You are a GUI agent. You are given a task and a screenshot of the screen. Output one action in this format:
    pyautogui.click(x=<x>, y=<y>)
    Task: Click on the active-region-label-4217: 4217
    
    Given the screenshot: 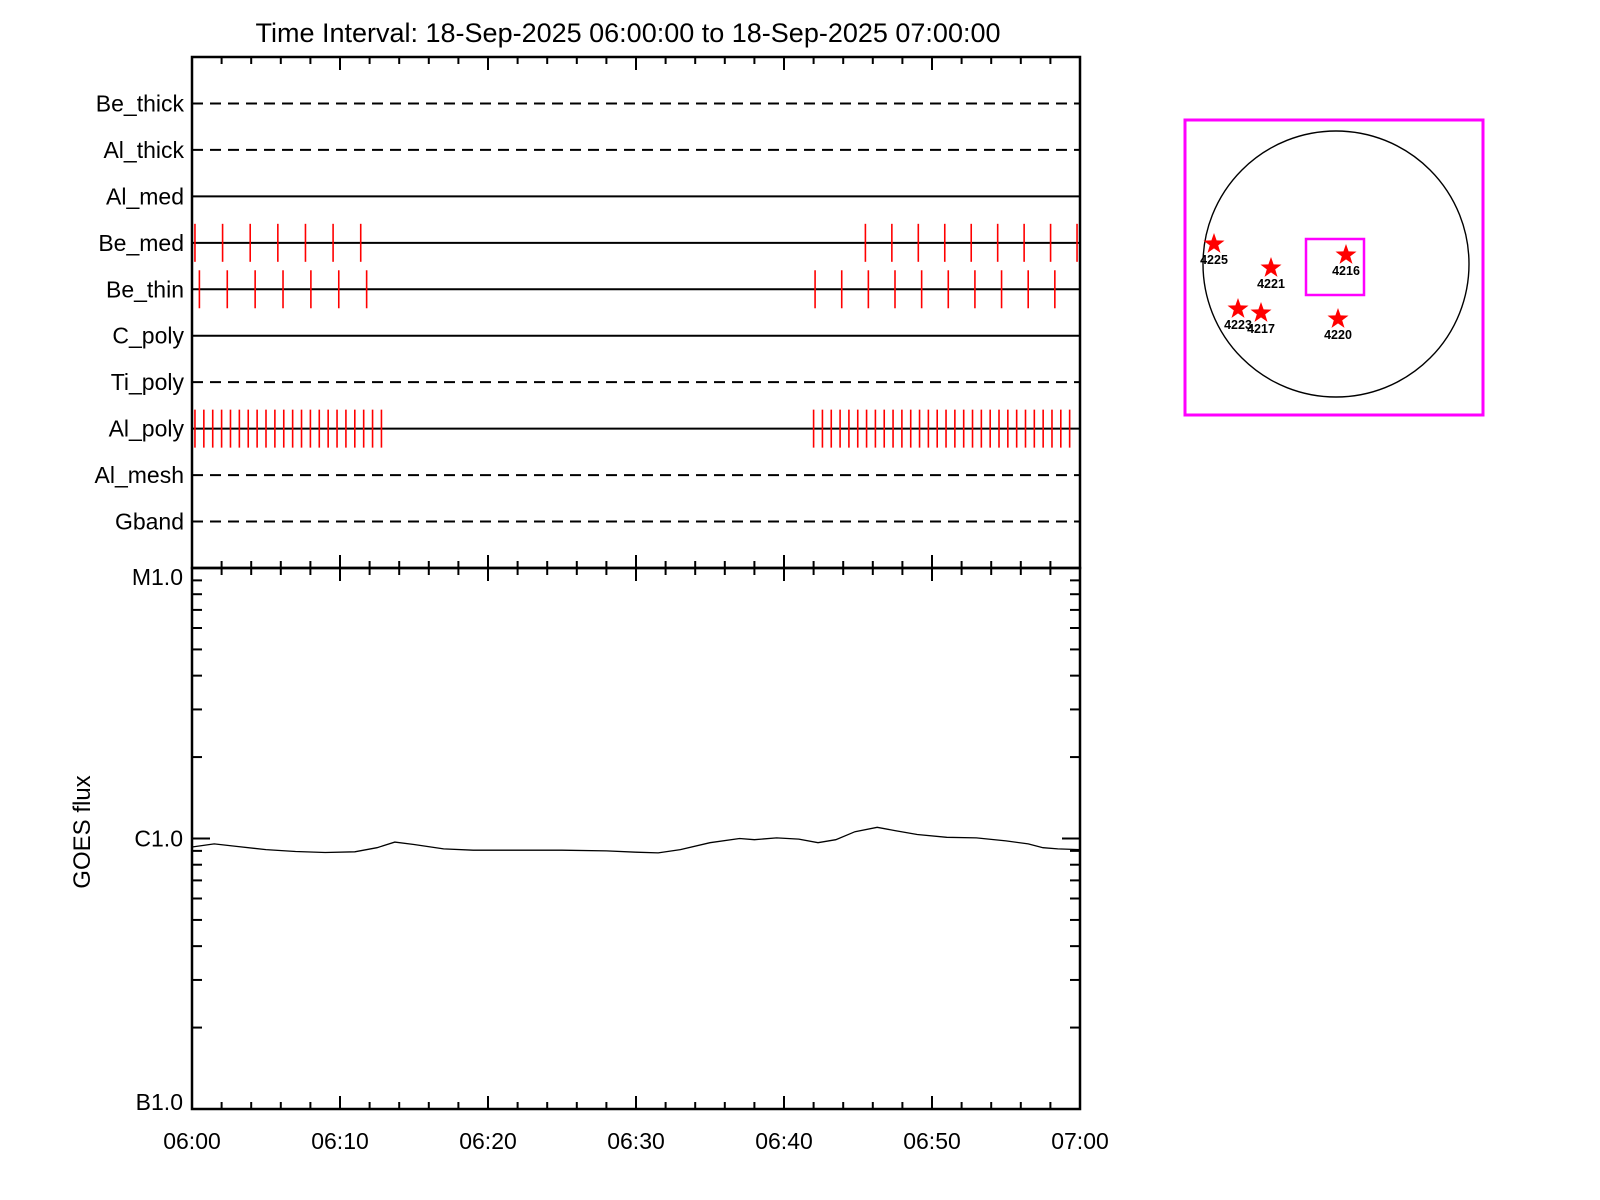 What is the action you would take?
    pyautogui.click(x=1261, y=329)
    